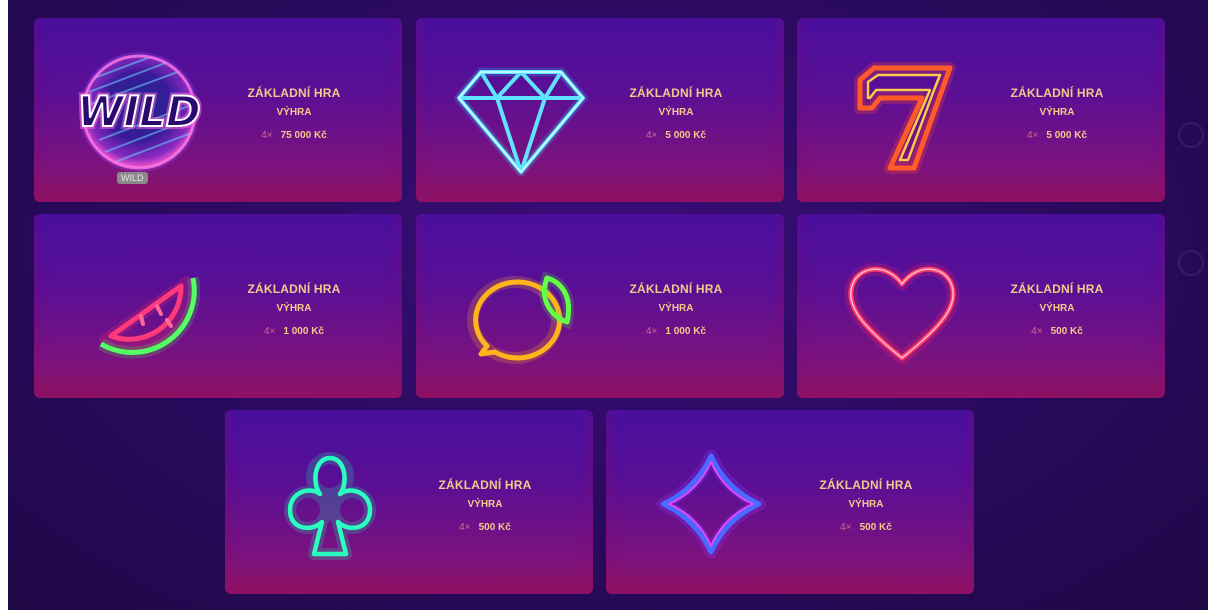  Describe the element at coordinates (711, 502) in the screenshot. I see `diamond-suit-icon` at that location.